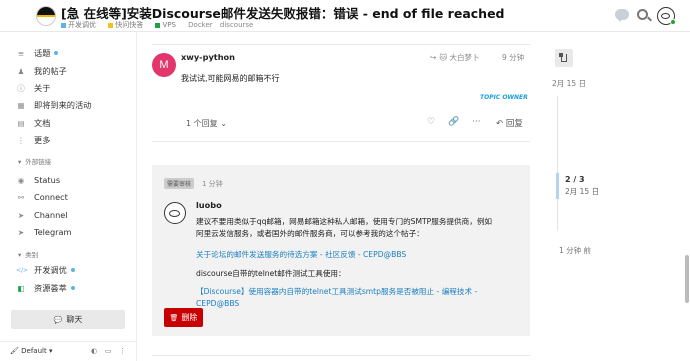  Describe the element at coordinates (28, 254) in the screenshot. I see `sidebar-section-categories: ▾ 类别` at that location.